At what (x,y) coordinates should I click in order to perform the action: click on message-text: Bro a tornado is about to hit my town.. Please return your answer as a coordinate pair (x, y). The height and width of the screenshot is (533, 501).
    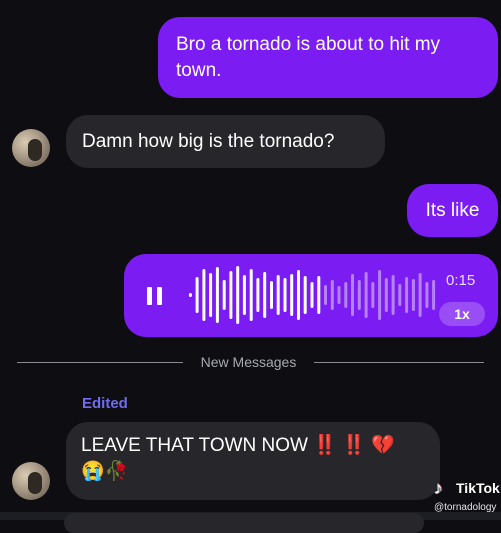
    Looking at the image, I should click on (308, 57).